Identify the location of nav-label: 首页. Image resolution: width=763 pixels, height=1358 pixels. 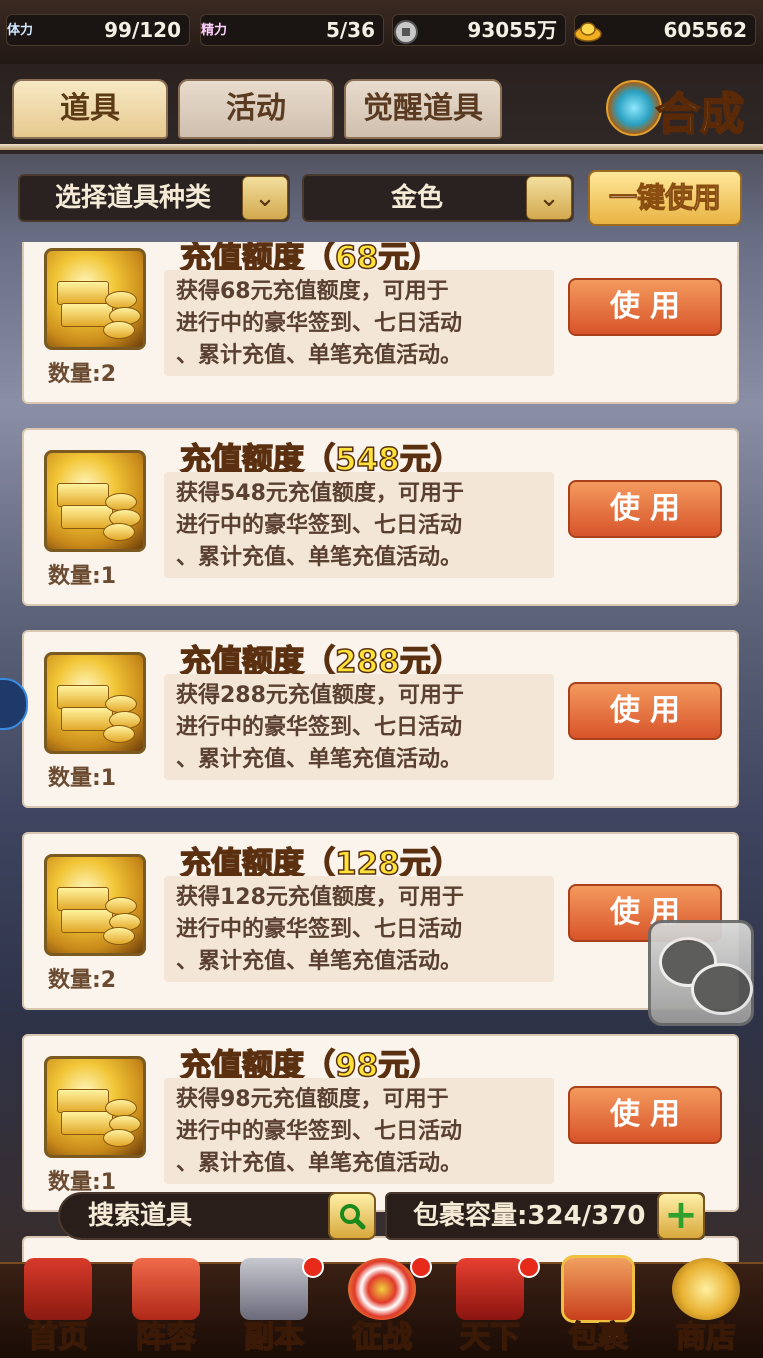
(58, 1337).